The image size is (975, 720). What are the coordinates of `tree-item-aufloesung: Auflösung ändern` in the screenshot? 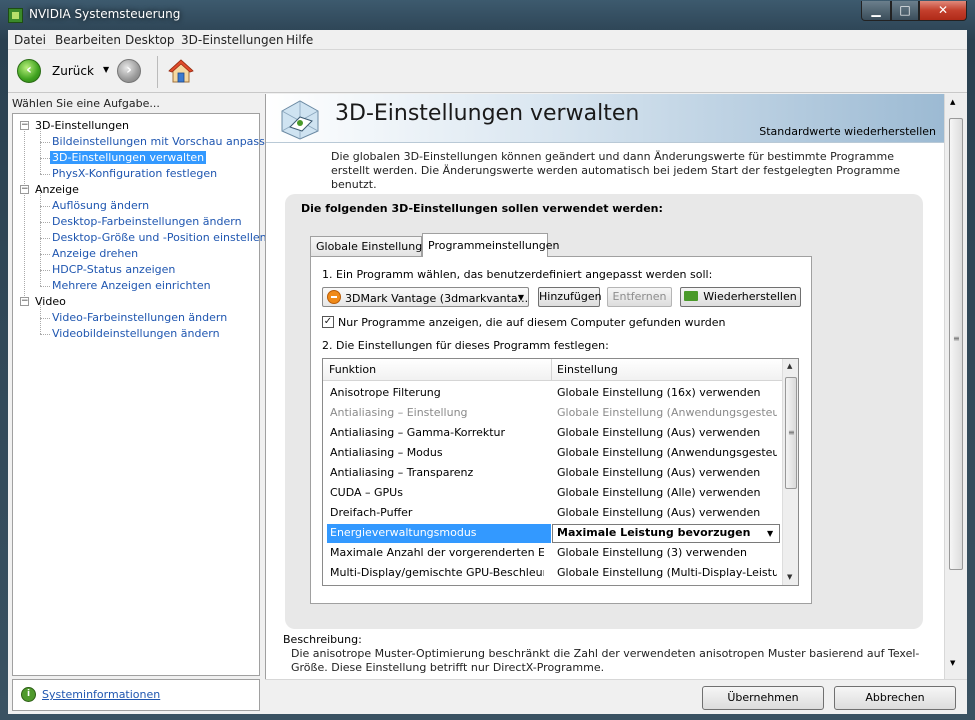 It's located at (100, 205).